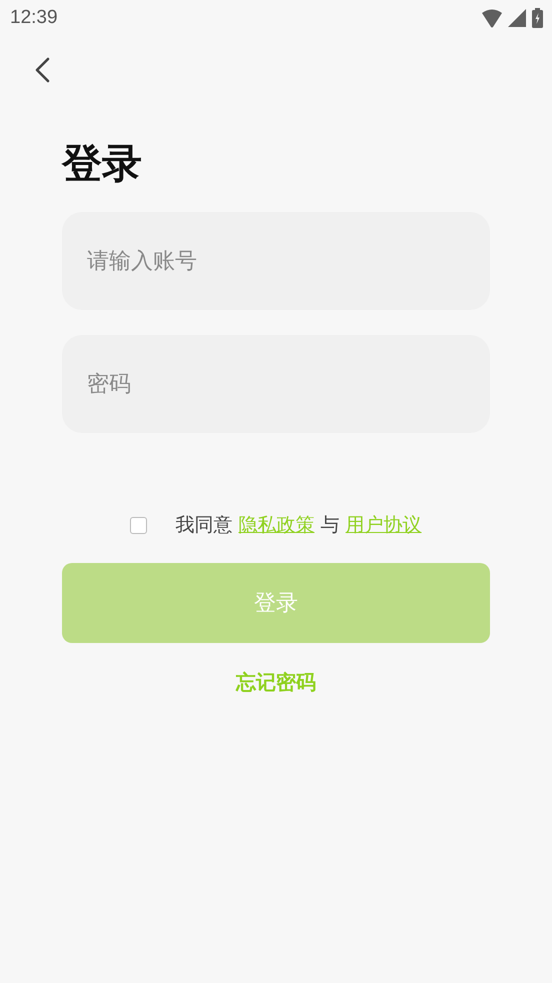 This screenshot has width=552, height=983. I want to click on status-time: 12:39, so click(34, 18).